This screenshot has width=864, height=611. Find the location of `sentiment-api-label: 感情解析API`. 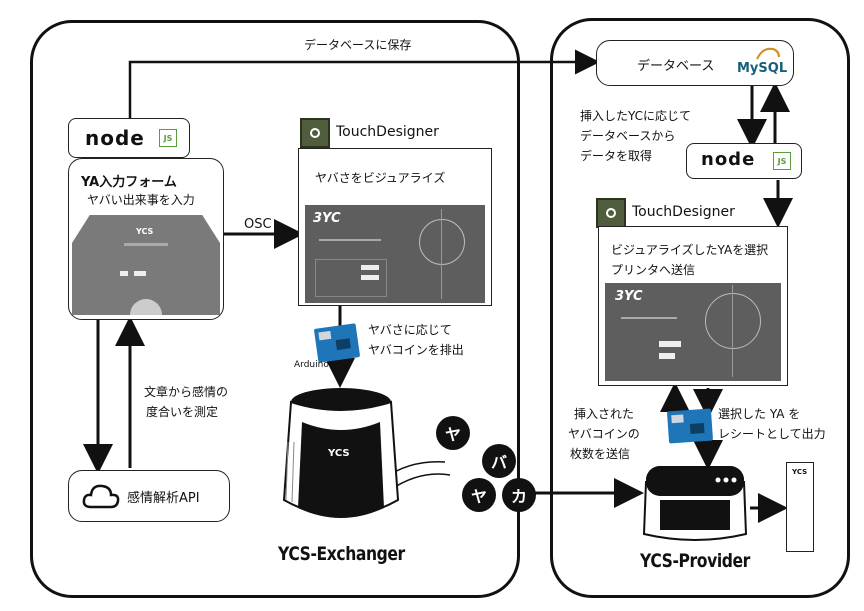

sentiment-api-label: 感情解析API is located at coordinates (163, 498).